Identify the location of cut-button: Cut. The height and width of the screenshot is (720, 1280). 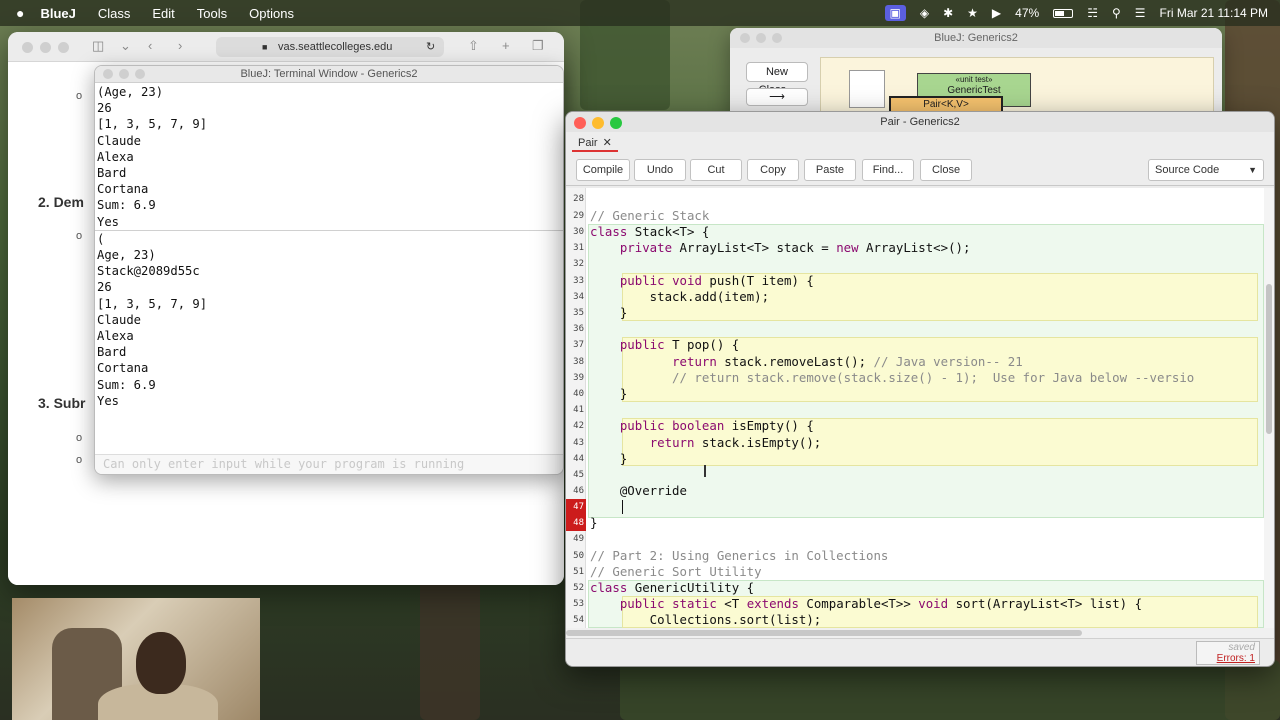
(716, 170).